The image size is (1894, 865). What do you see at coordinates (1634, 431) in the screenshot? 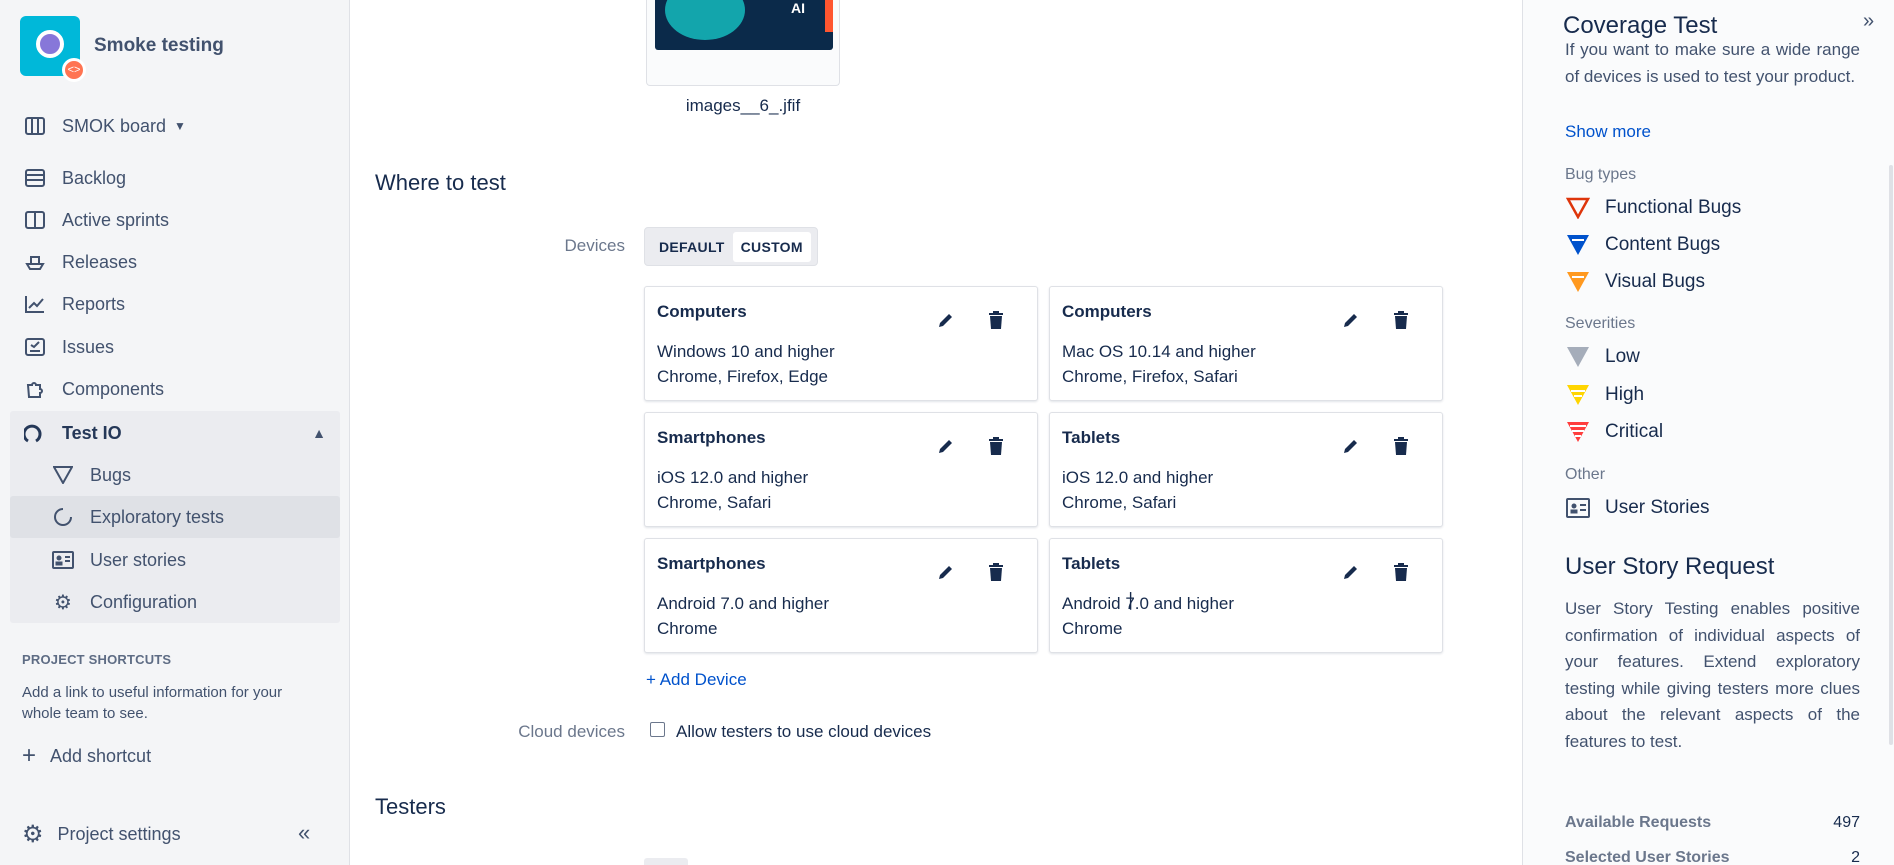
I see `severity-label: Critical` at bounding box center [1634, 431].